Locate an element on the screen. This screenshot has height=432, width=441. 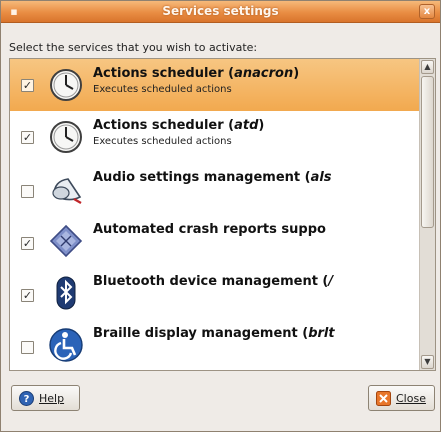
service-row-alsa: Audio settings management (als is located at coordinates (214, 189).